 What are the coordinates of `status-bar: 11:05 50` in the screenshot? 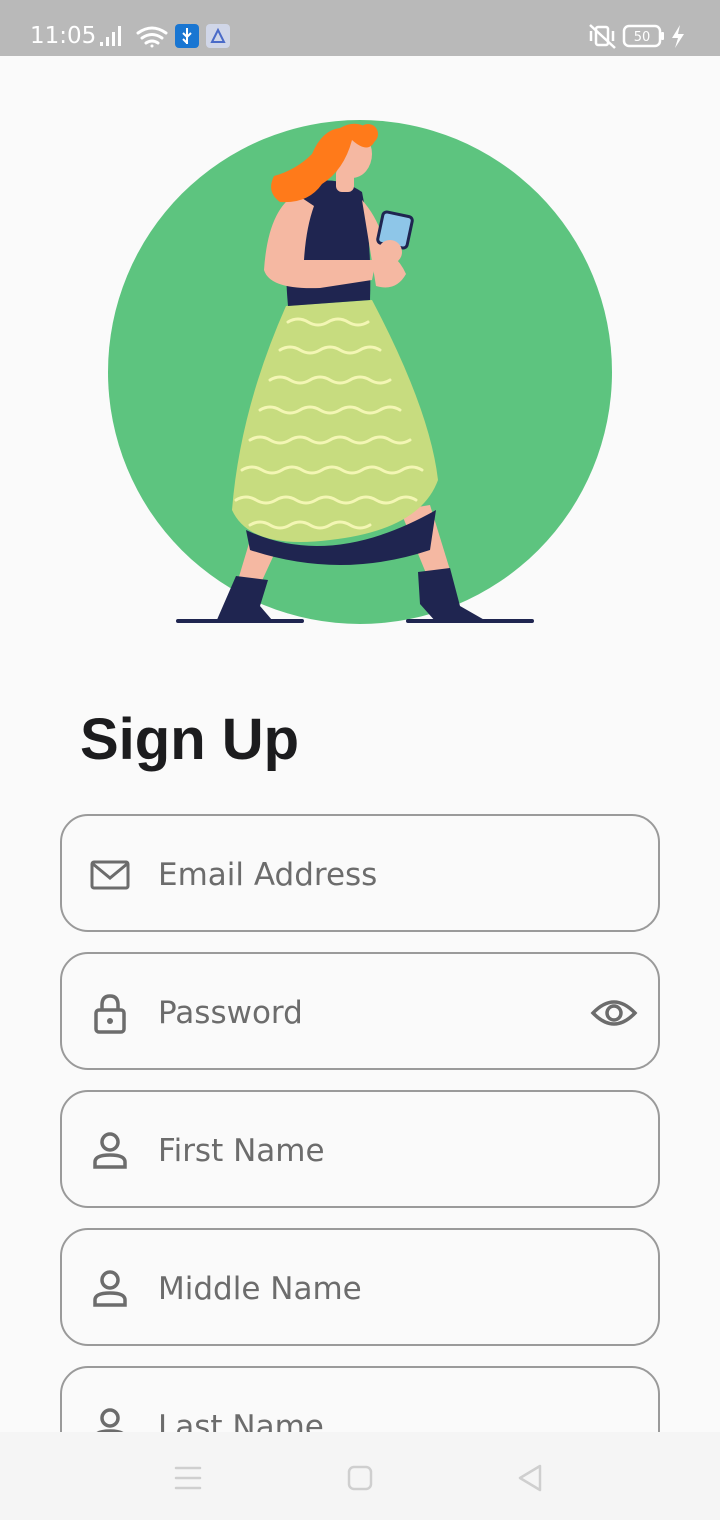 It's located at (360, 28).